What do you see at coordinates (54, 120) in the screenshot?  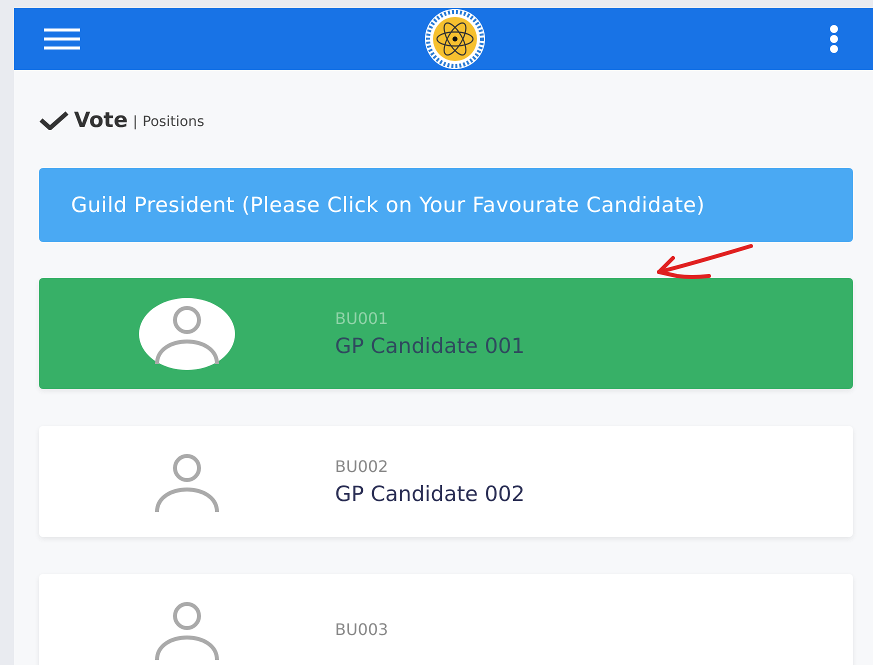 I see `checkmark-icon` at bounding box center [54, 120].